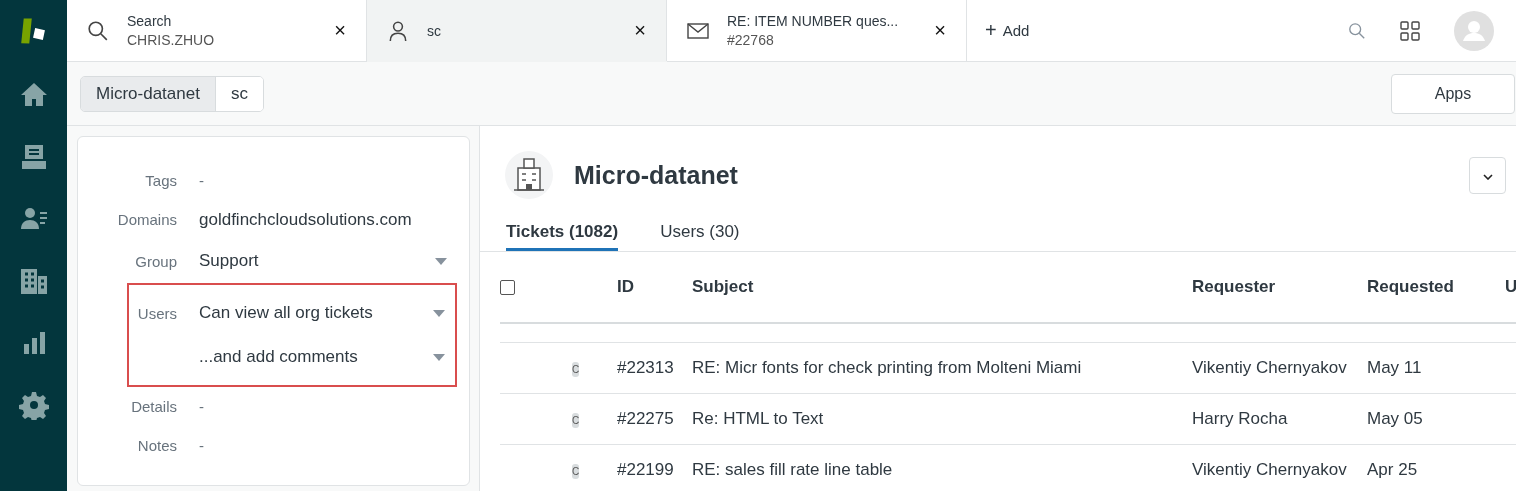 The width and height of the screenshot is (1516, 491). I want to click on dropdown-field: Can view all org tickets, so click(322, 313).